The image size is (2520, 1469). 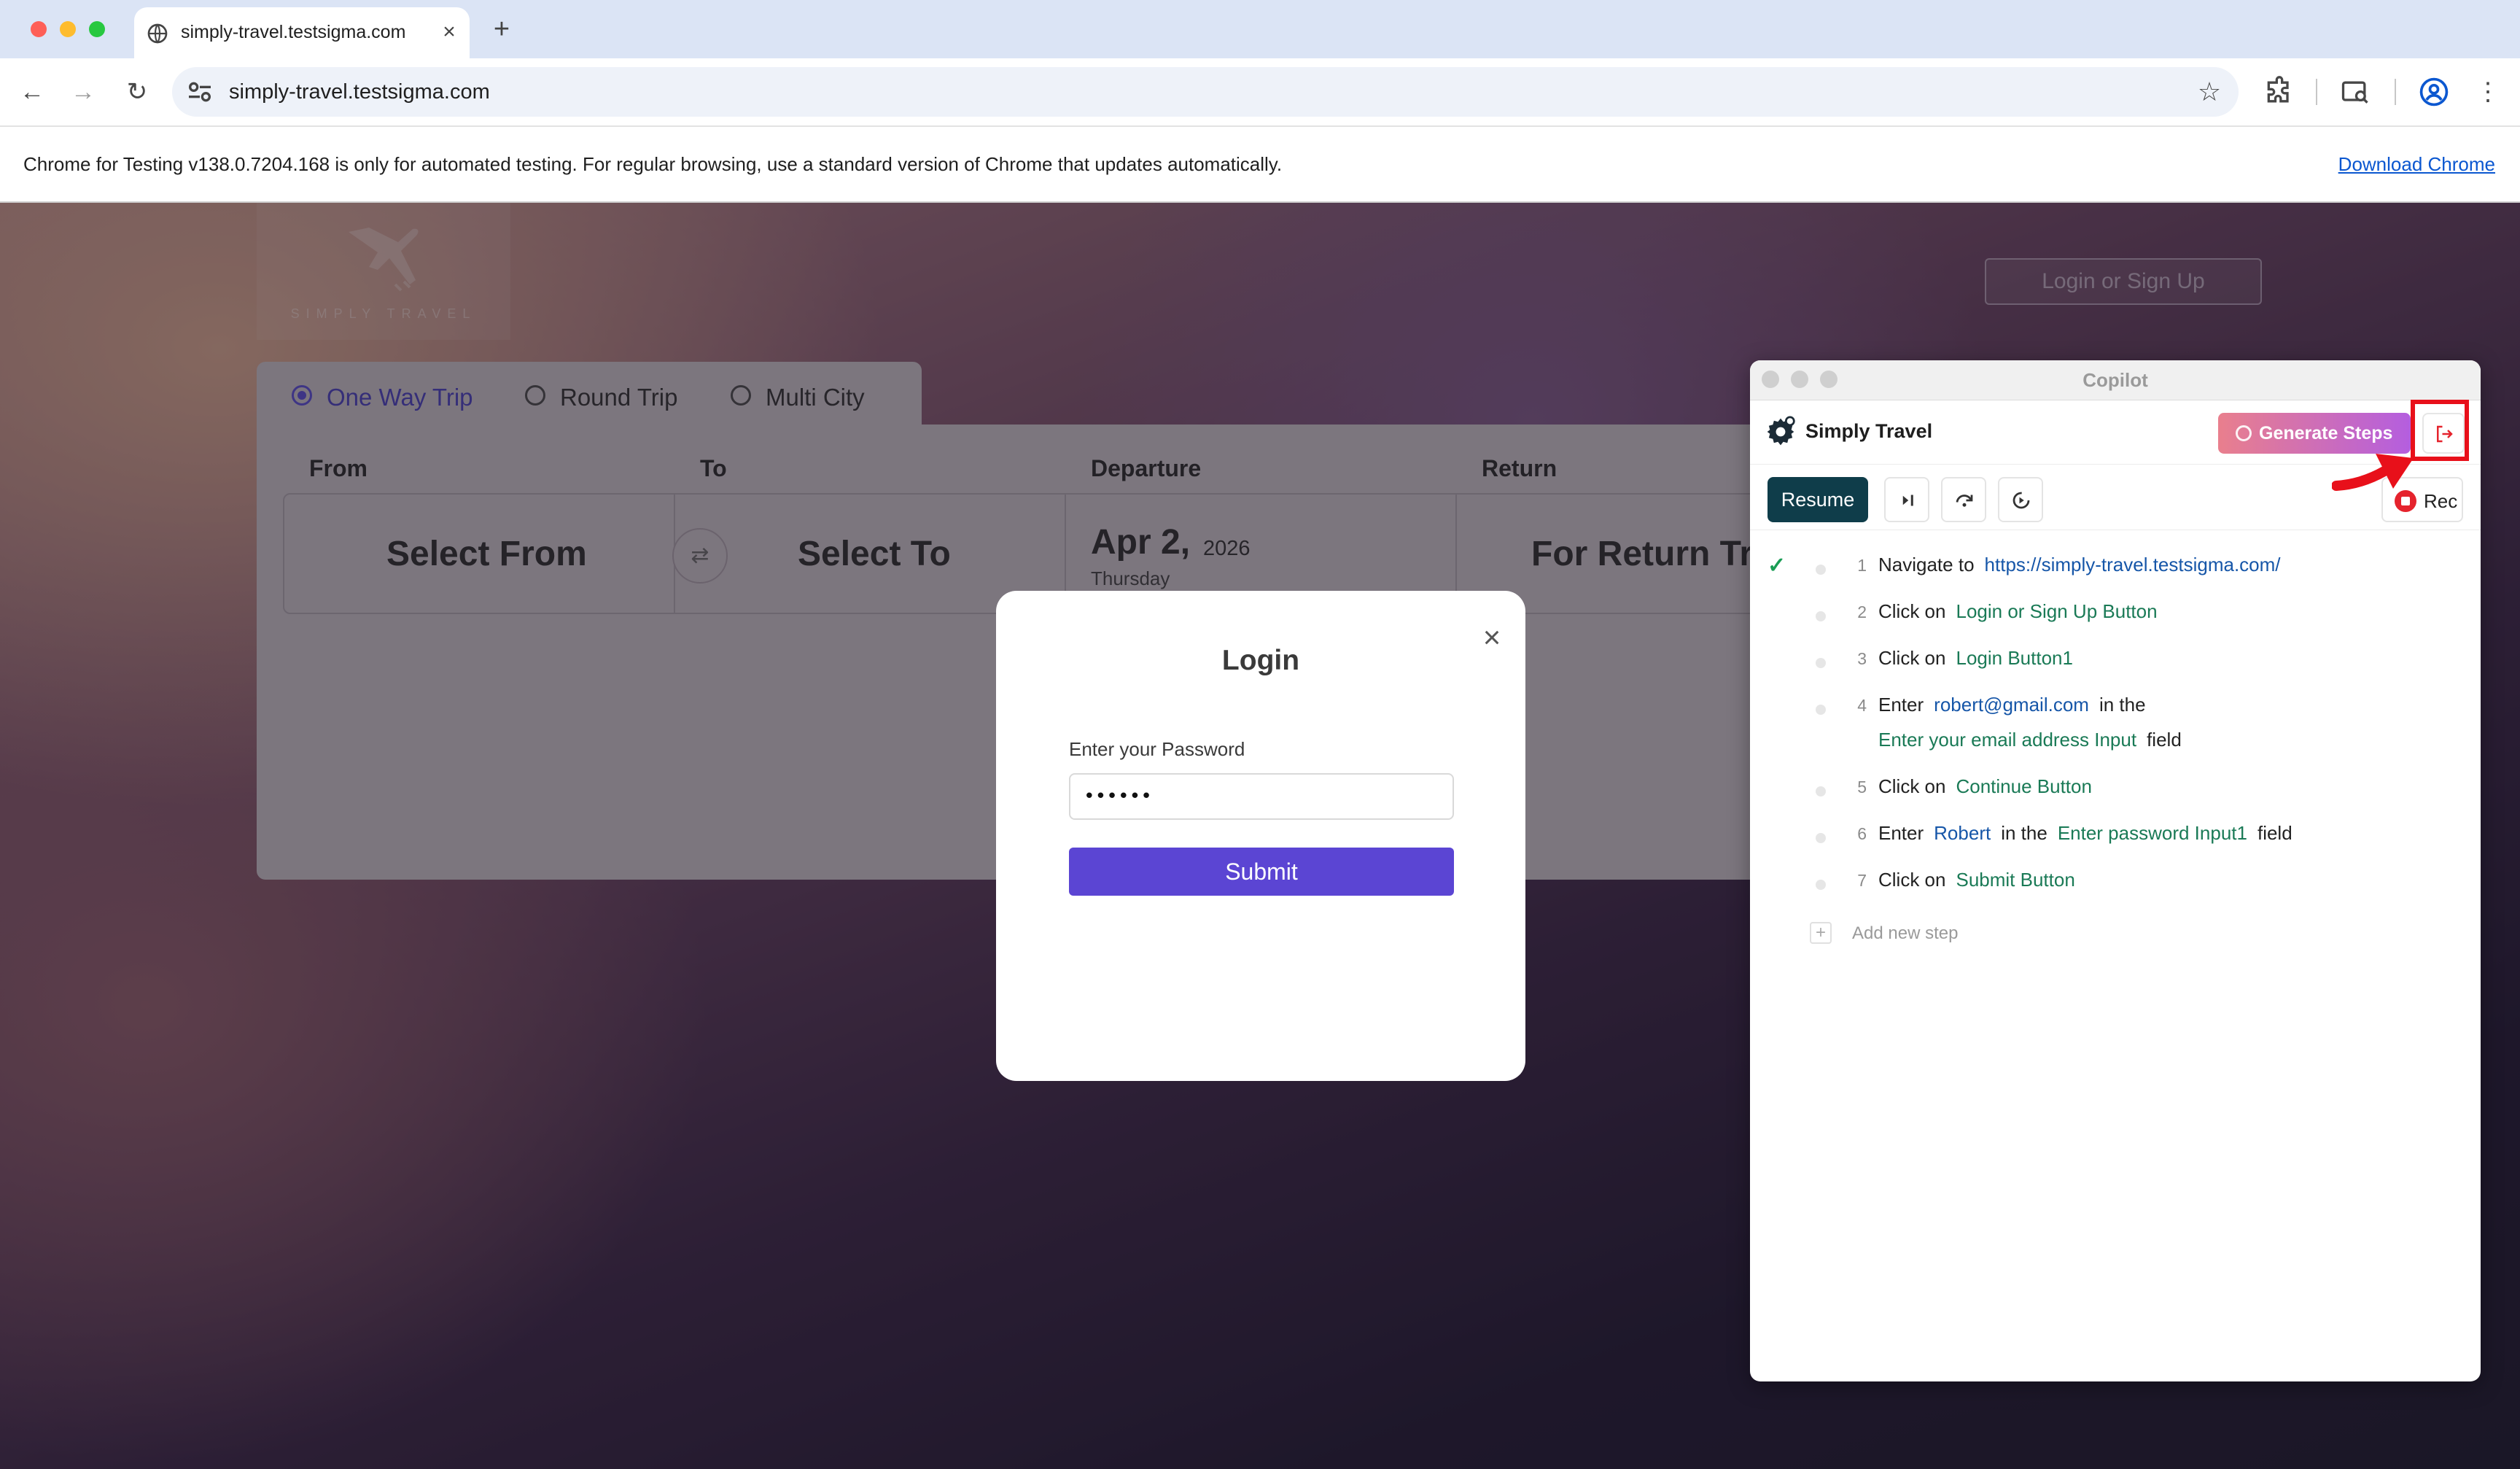 I want to click on record-label: Rec, so click(x=2441, y=501).